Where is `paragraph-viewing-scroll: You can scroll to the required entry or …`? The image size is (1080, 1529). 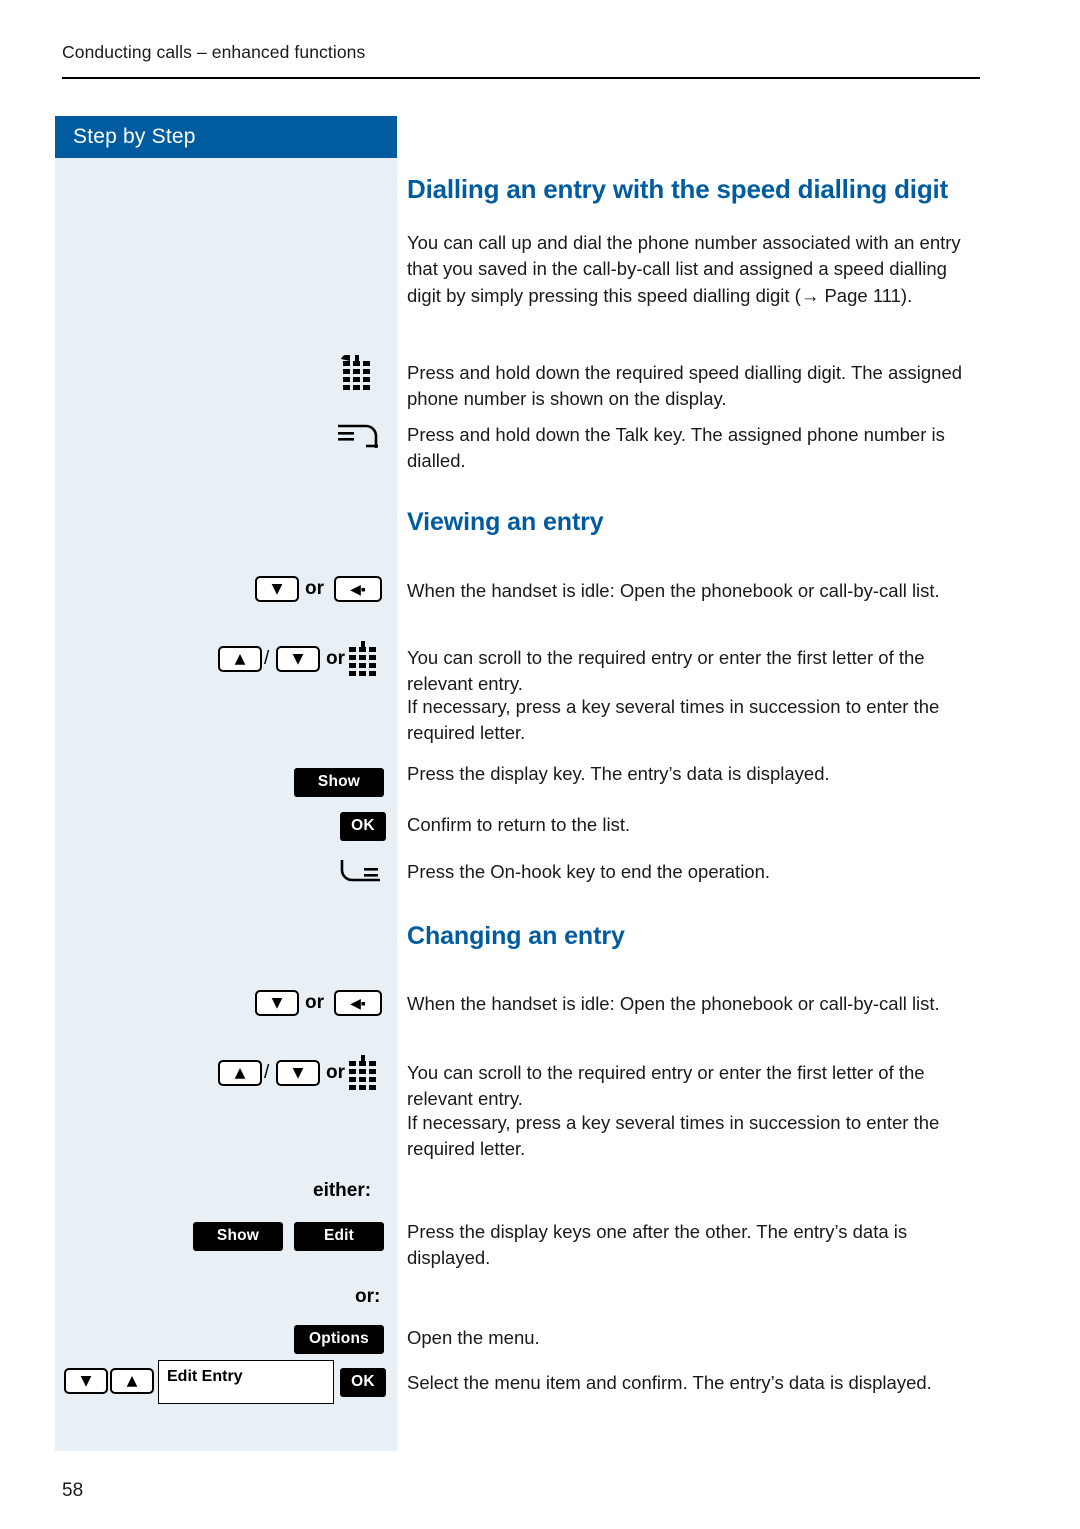
paragraph-viewing-scroll: You can scroll to the required entry or … is located at coordinates (666, 671).